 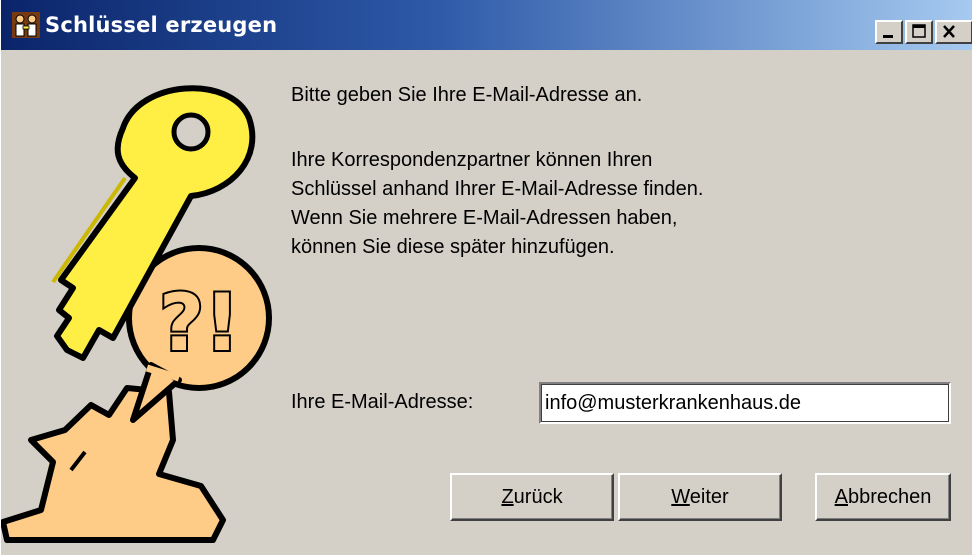 I want to click on maximize-button, so click(x=919, y=32).